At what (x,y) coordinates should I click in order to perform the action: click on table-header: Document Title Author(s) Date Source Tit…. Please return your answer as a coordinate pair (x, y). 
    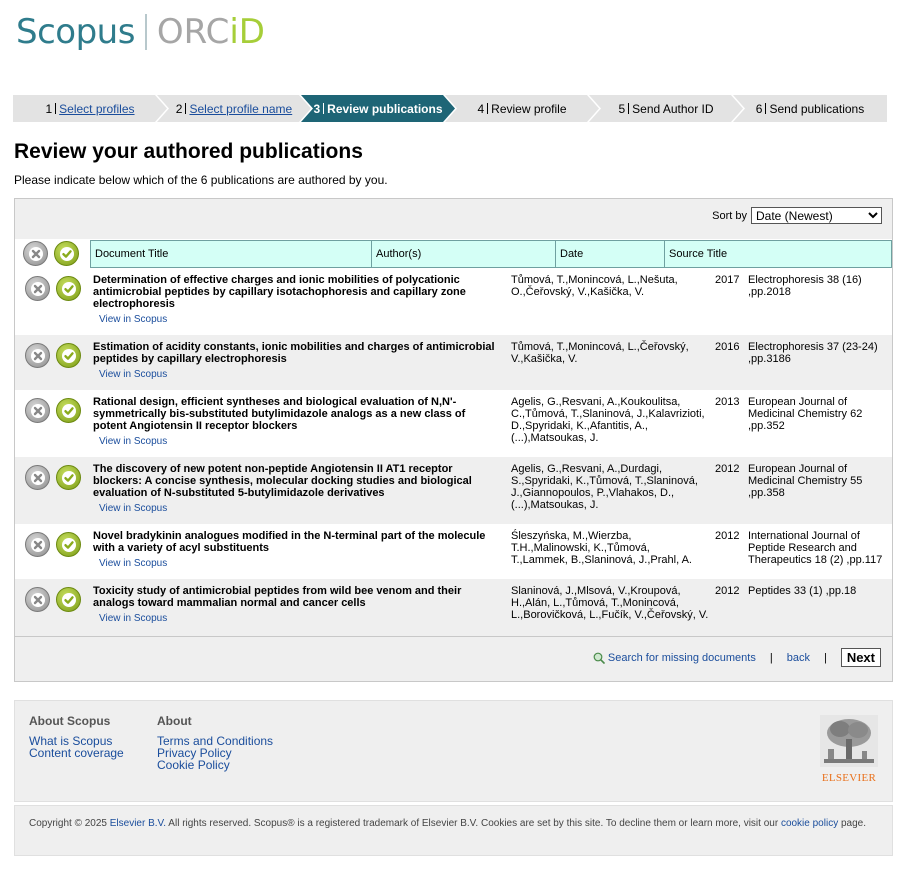
    Looking at the image, I should click on (453, 253).